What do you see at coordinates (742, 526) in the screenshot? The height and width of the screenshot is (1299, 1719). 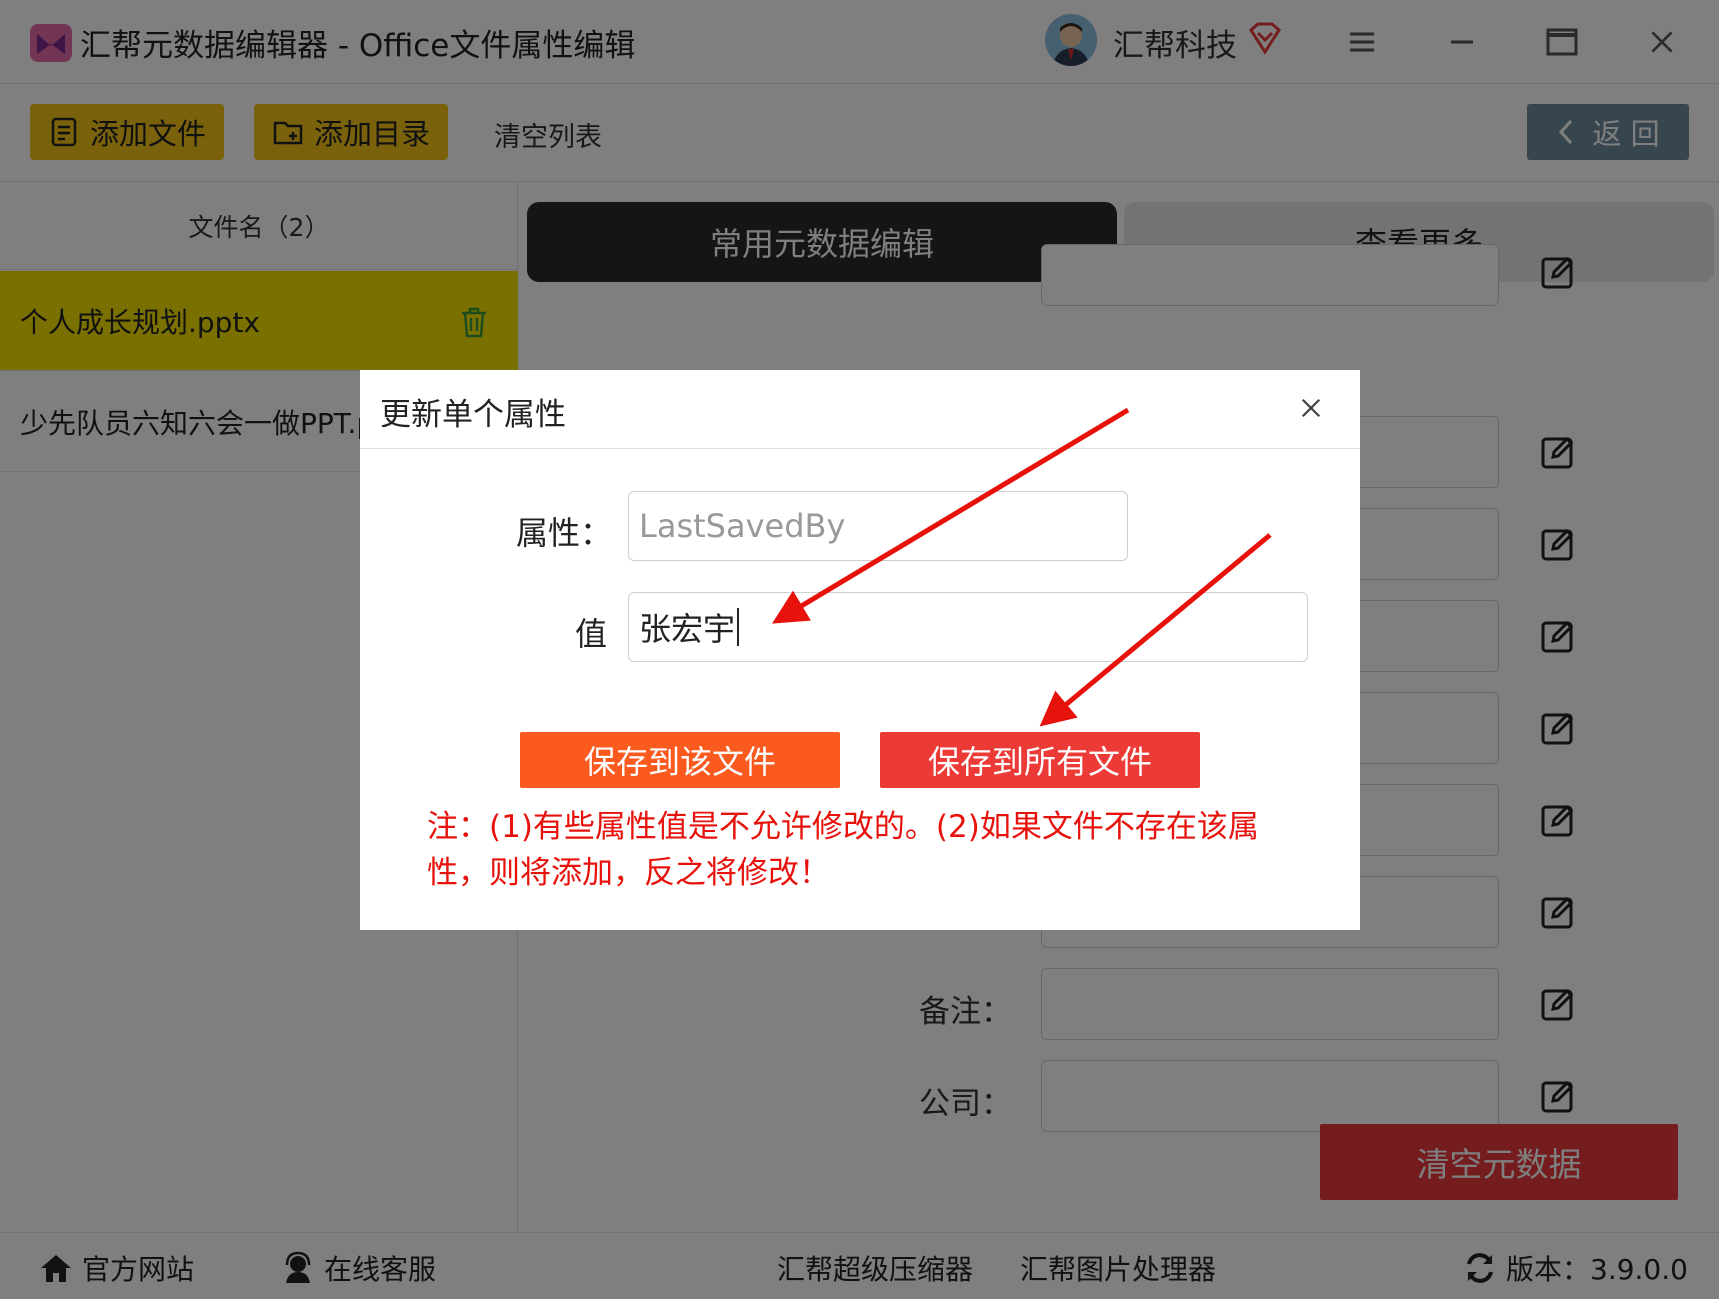 I see `property-value: LastSavedBy` at bounding box center [742, 526].